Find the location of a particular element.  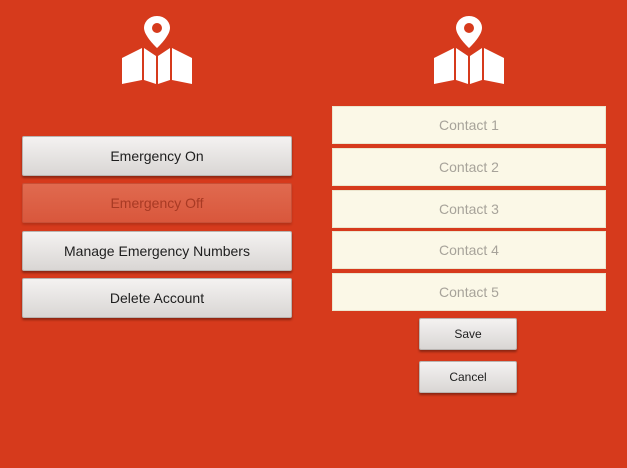

contact-1-input is located at coordinates (469, 125).